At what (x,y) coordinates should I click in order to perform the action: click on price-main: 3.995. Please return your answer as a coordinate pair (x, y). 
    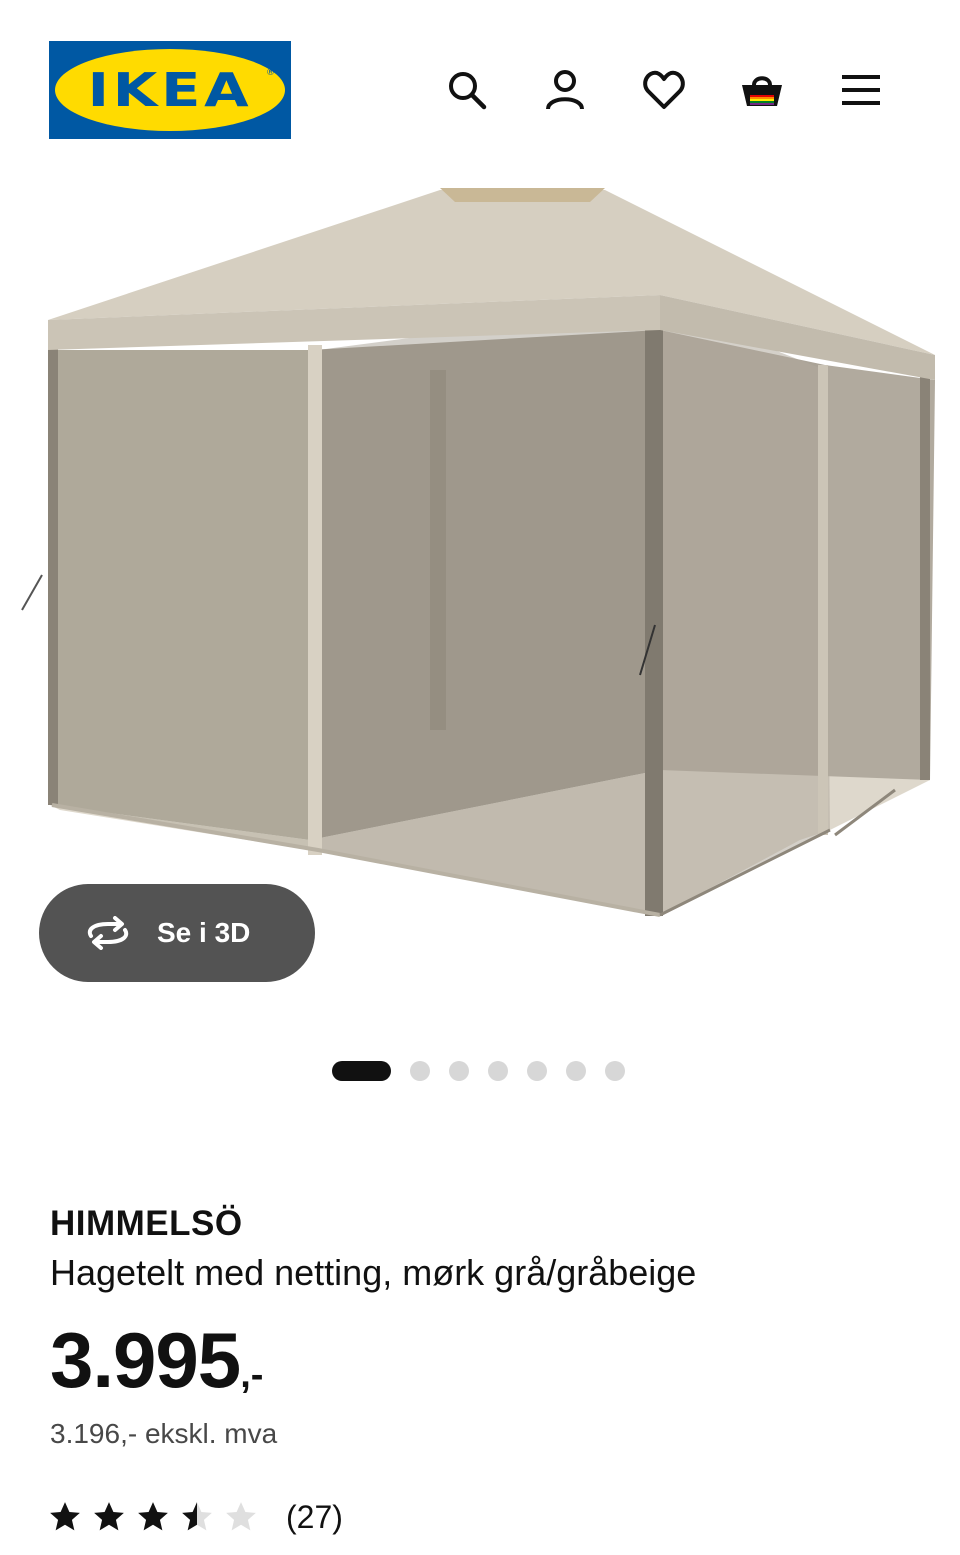
    Looking at the image, I should click on (145, 1360).